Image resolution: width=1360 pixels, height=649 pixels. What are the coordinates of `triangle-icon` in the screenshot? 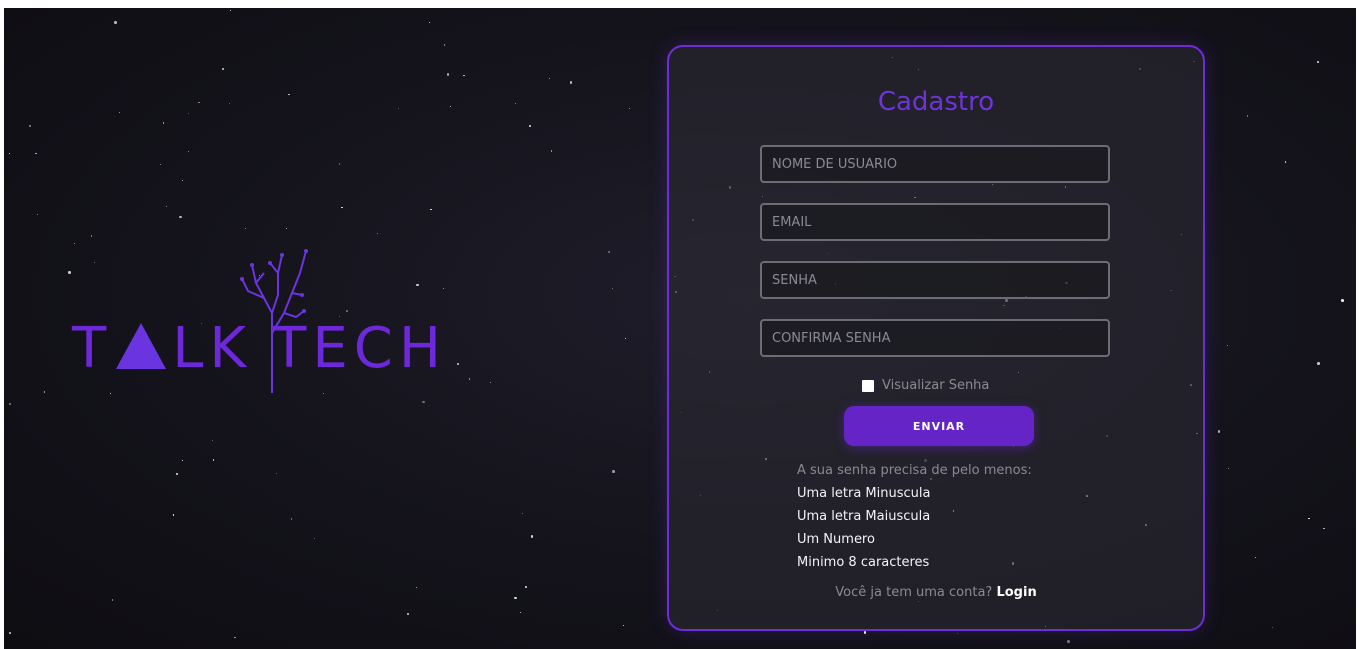 It's located at (141, 346).